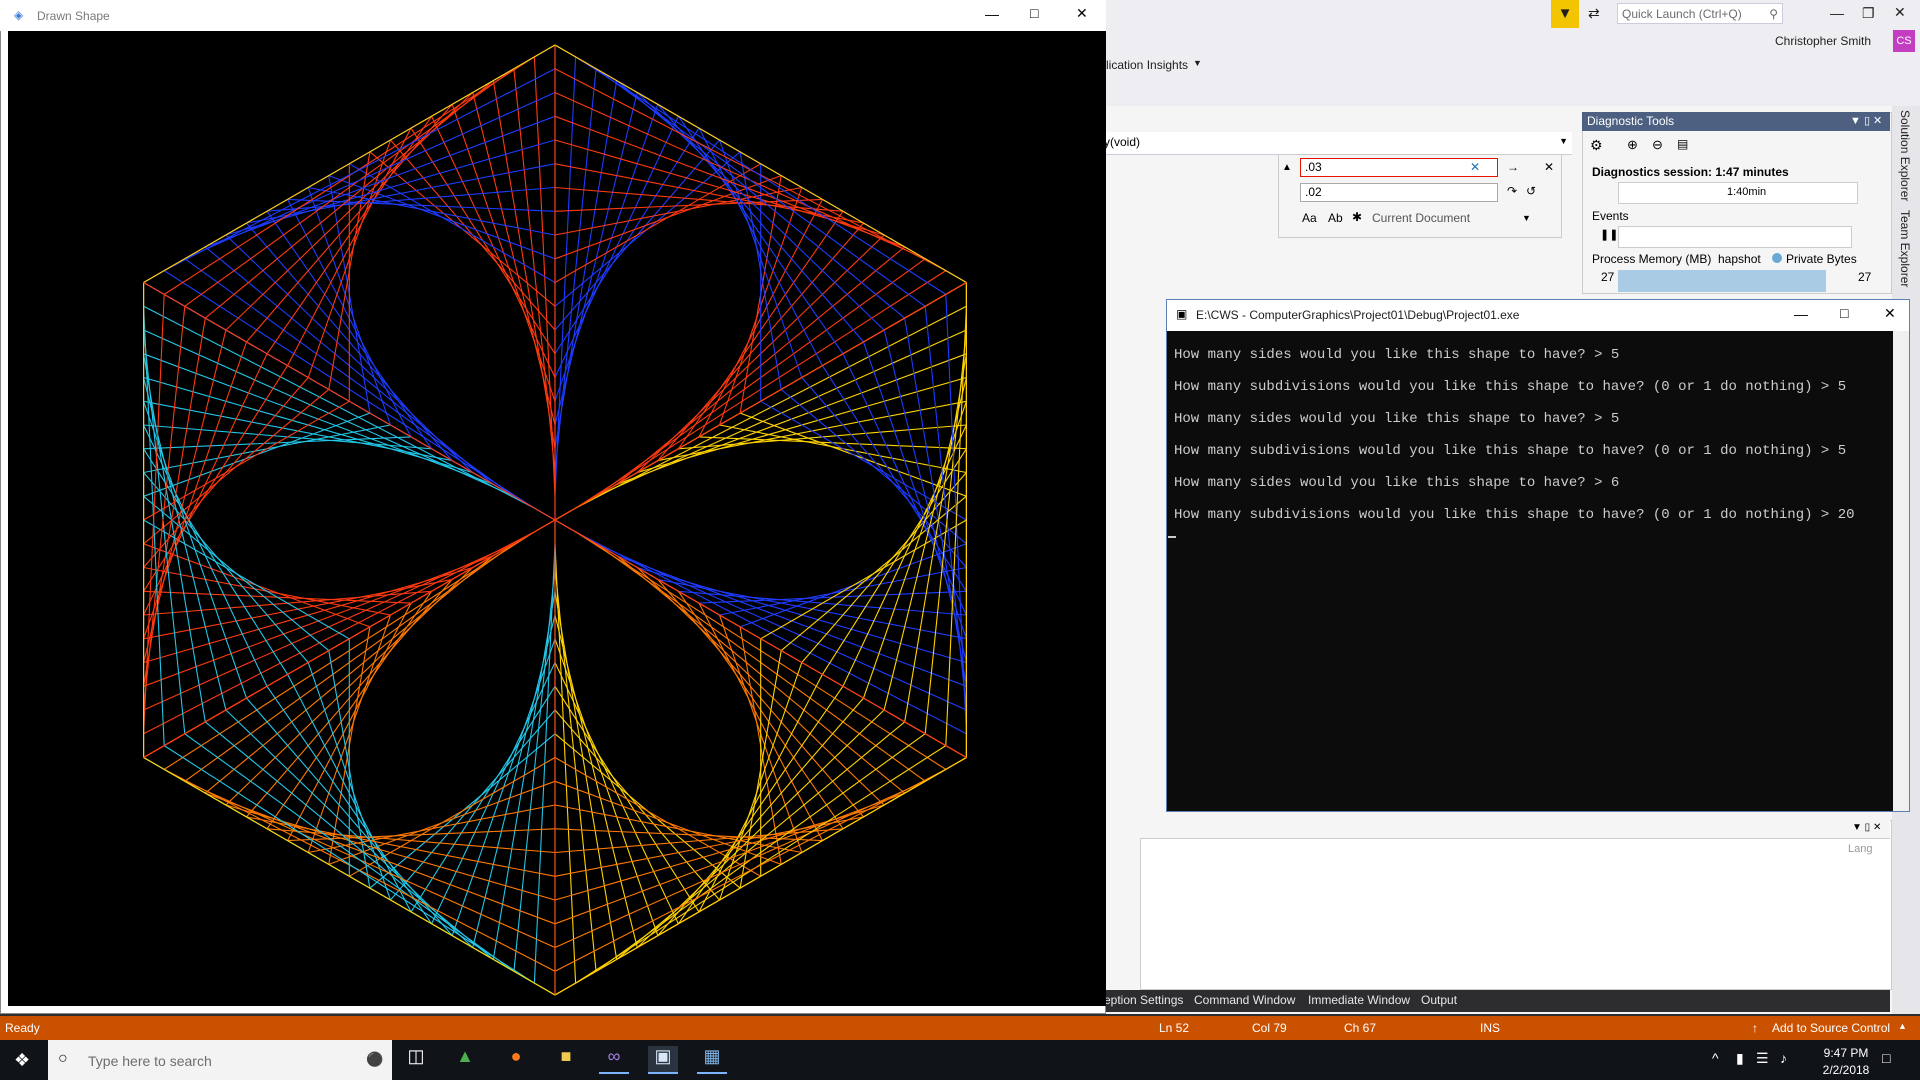 The image size is (1920, 1080). Describe the element at coordinates (1596, 145) in the screenshot. I see `settings-gear-icon: ⚙` at that location.